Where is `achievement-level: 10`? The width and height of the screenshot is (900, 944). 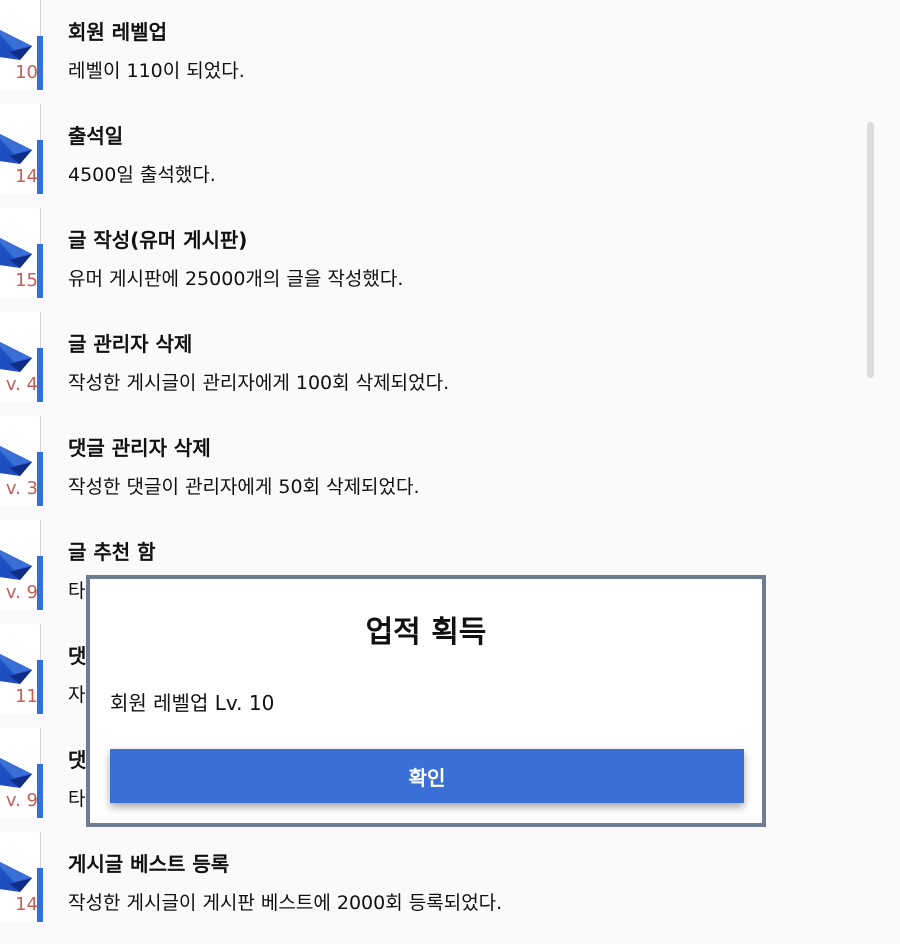 achievement-level: 10 is located at coordinates (26, 72).